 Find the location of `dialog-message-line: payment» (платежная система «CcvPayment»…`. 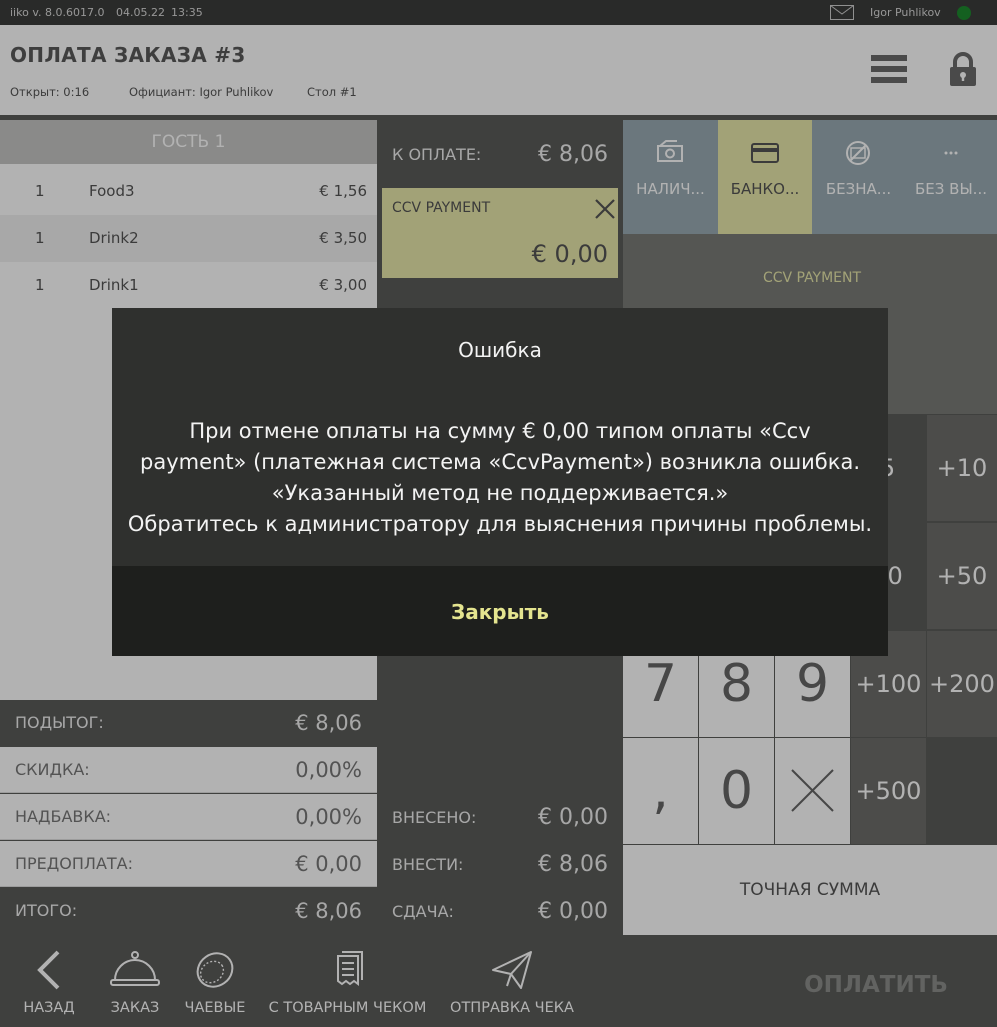

dialog-message-line: payment» (платежная система «CcvPayment»… is located at coordinates (500, 462).